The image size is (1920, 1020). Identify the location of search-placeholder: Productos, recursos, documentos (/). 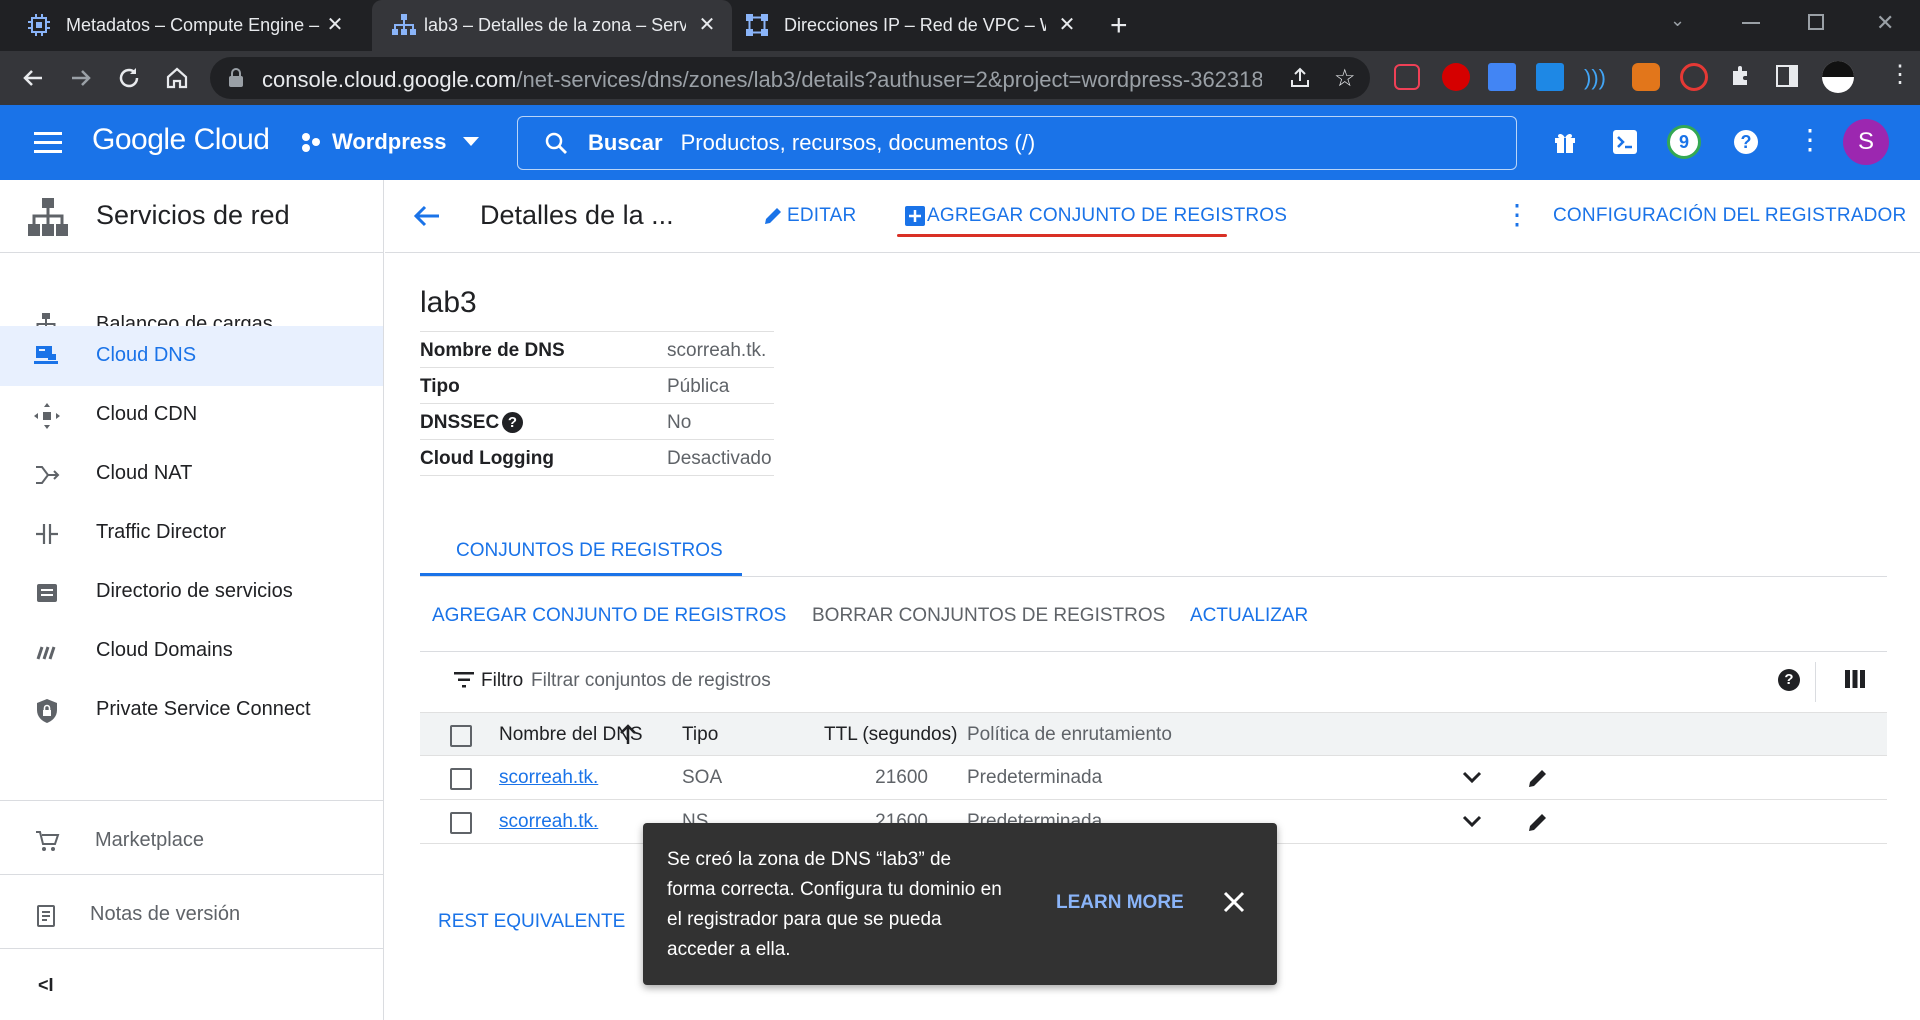
(858, 142).